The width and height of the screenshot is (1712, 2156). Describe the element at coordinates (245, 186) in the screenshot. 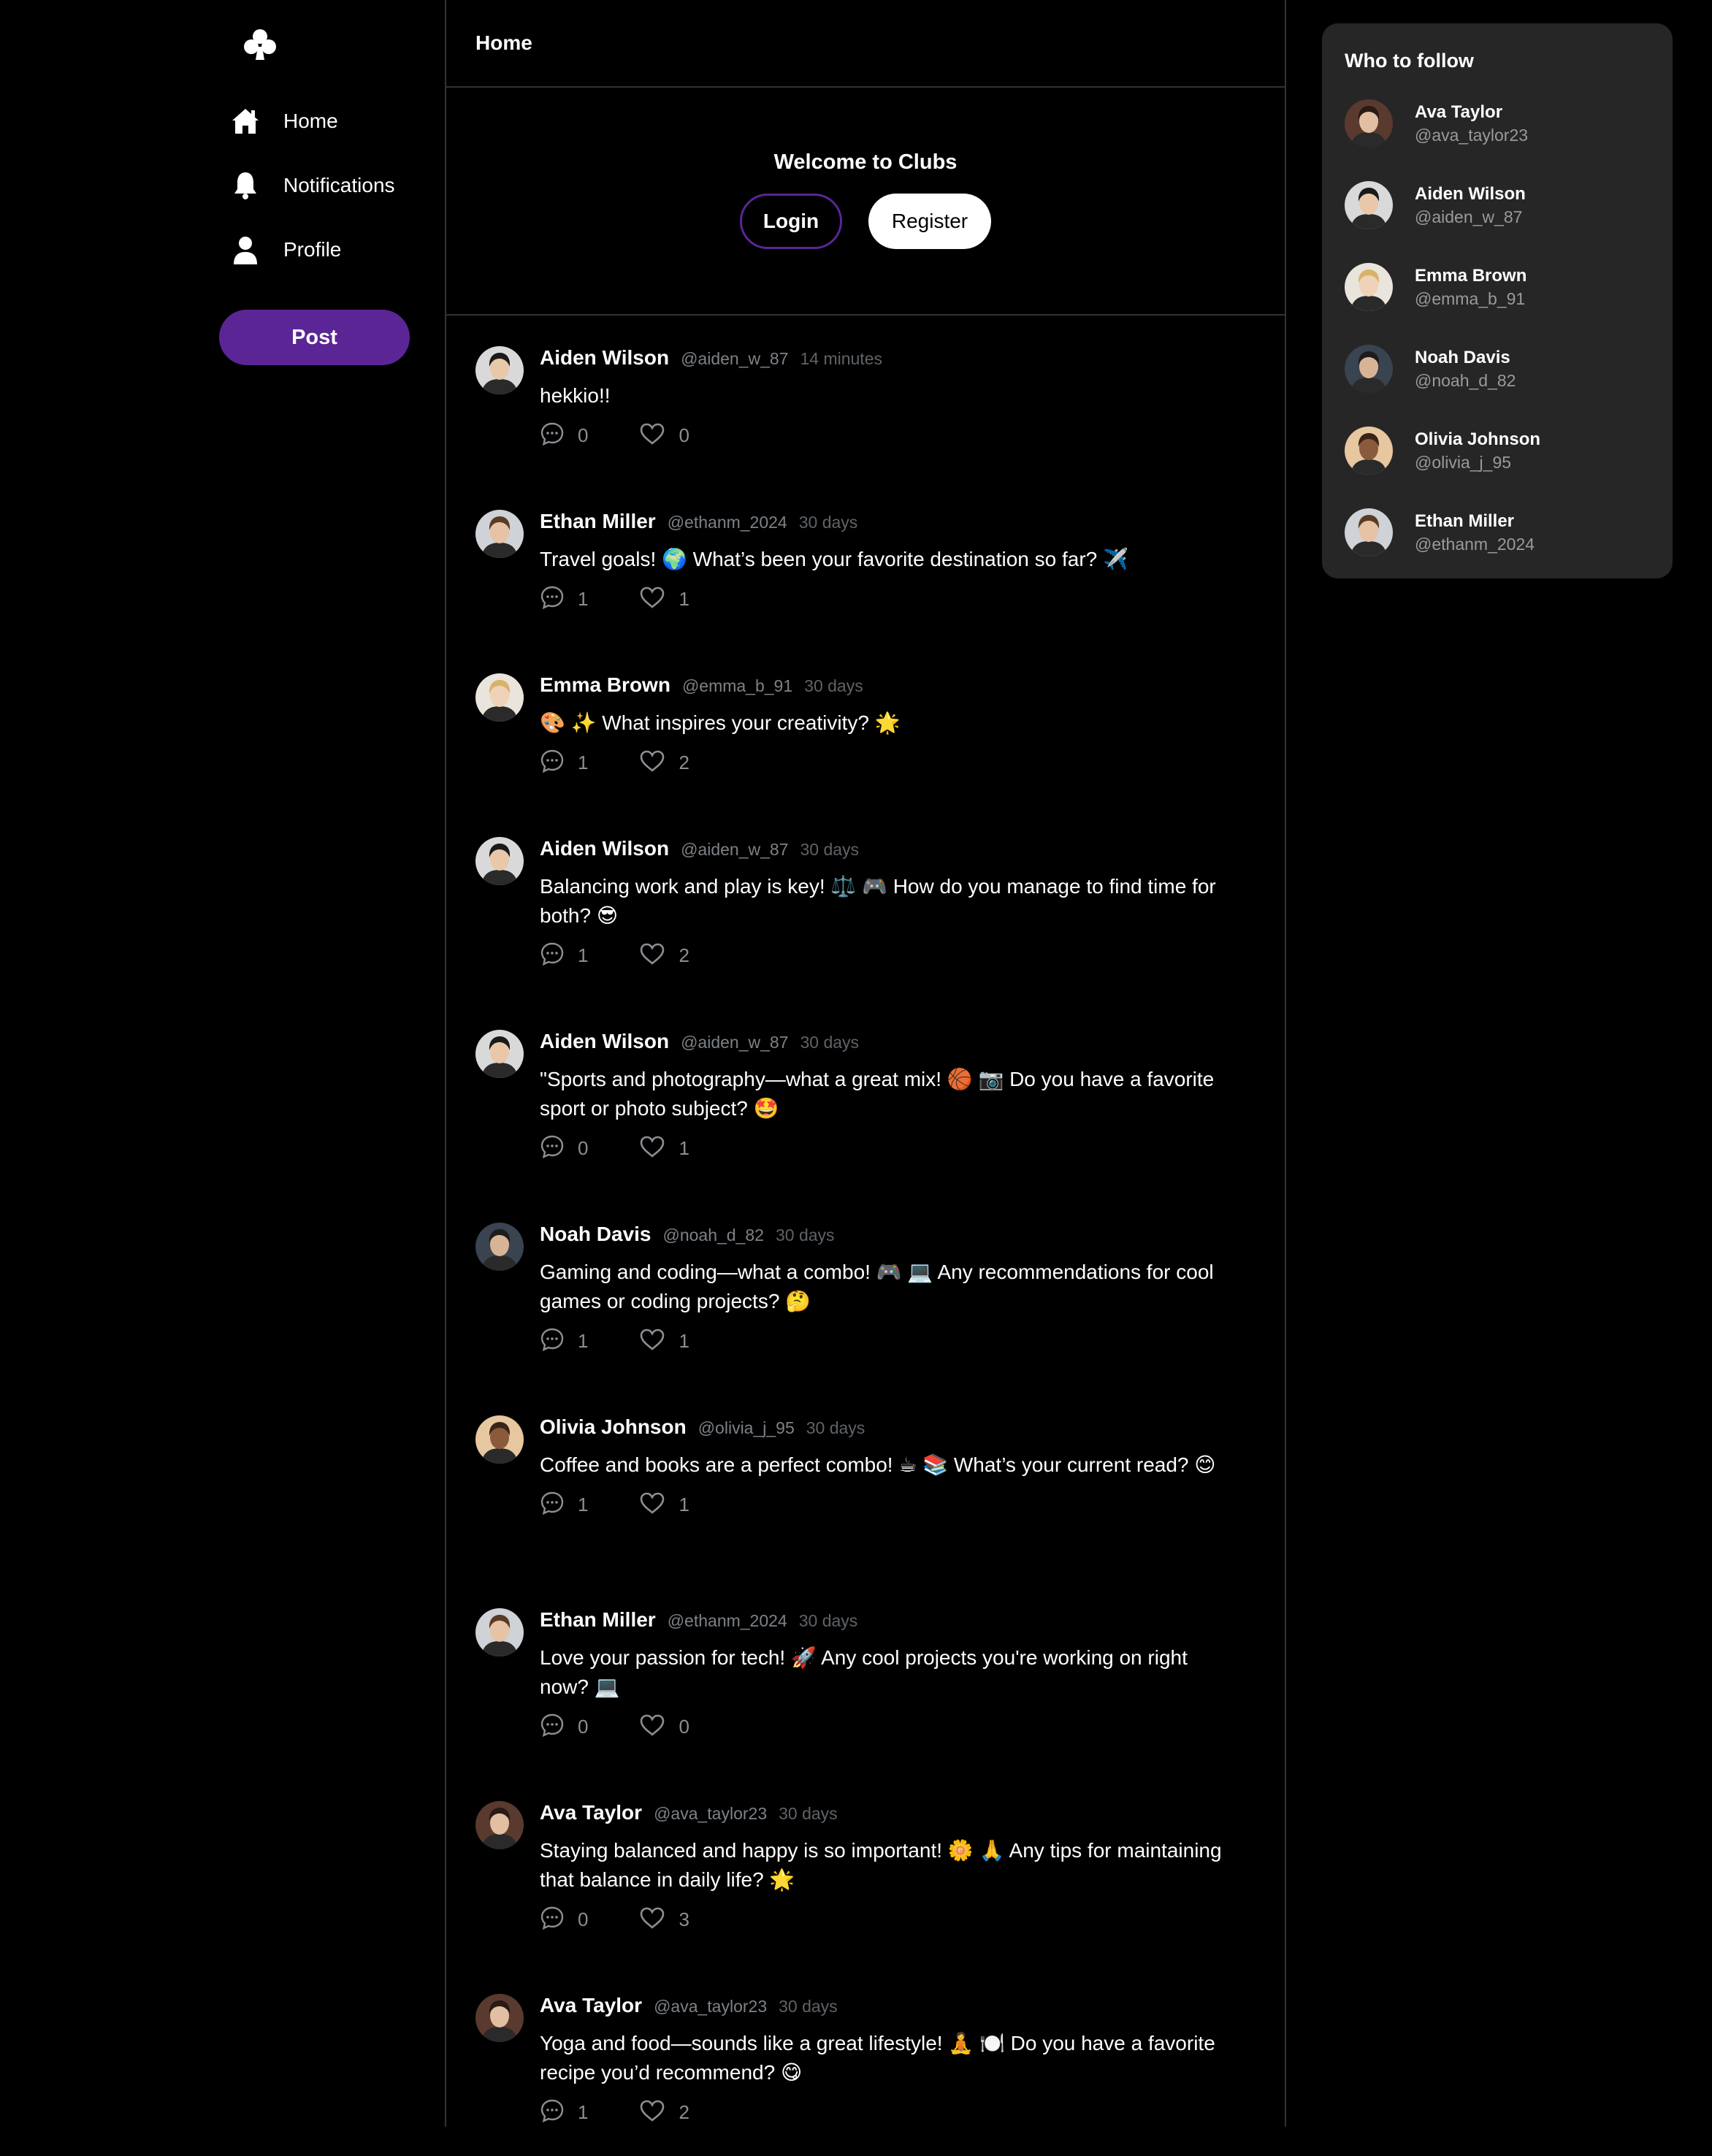

I see `bell-icon` at that location.